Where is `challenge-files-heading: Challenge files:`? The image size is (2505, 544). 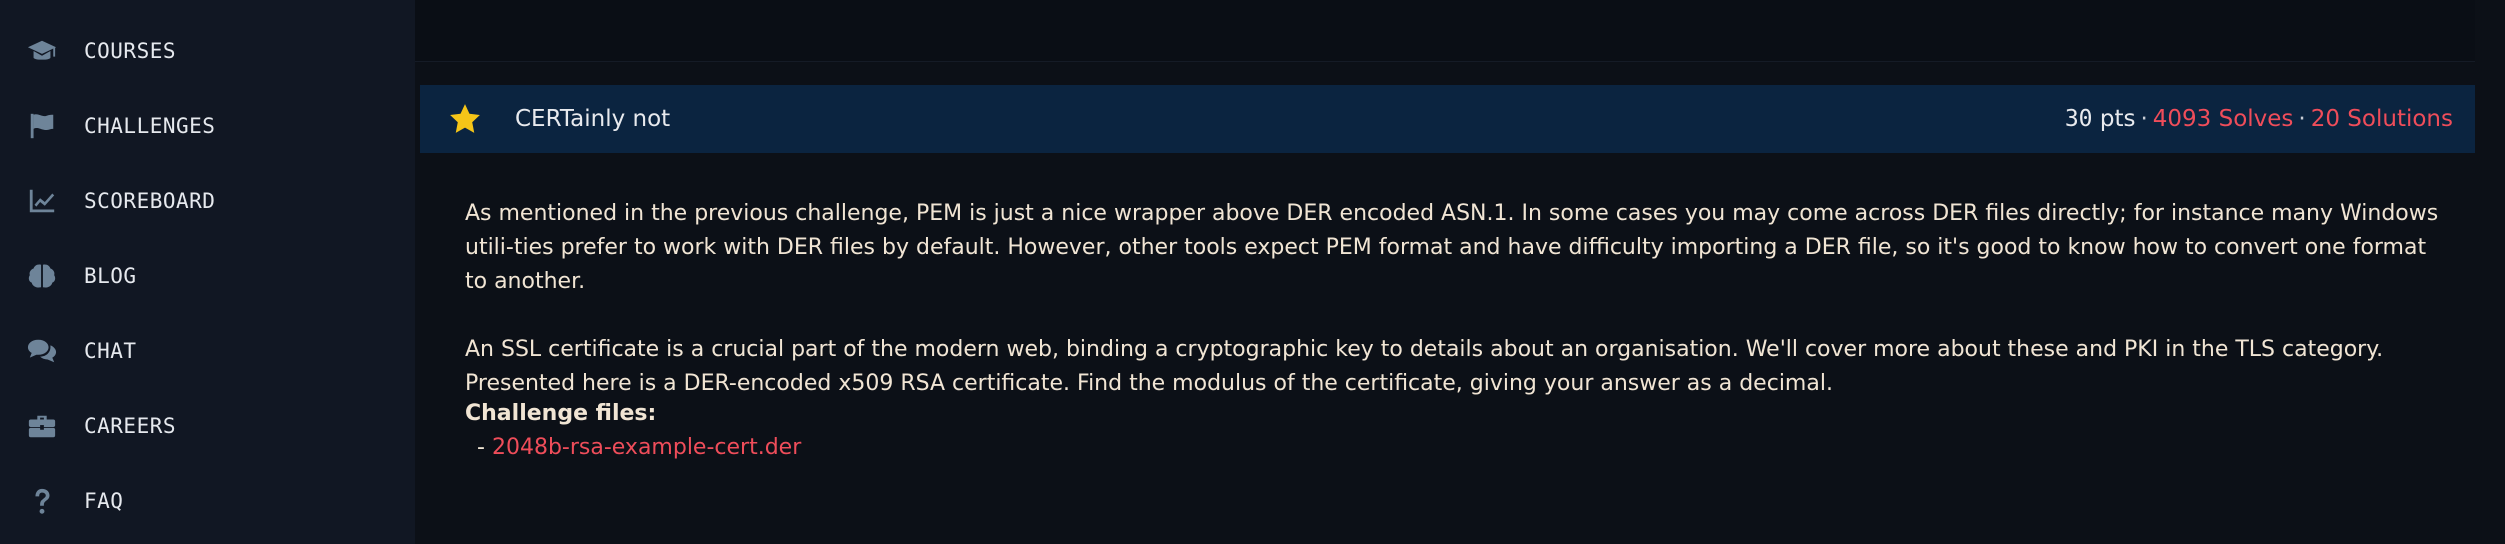 challenge-files-heading: Challenge files: is located at coordinates (561, 413).